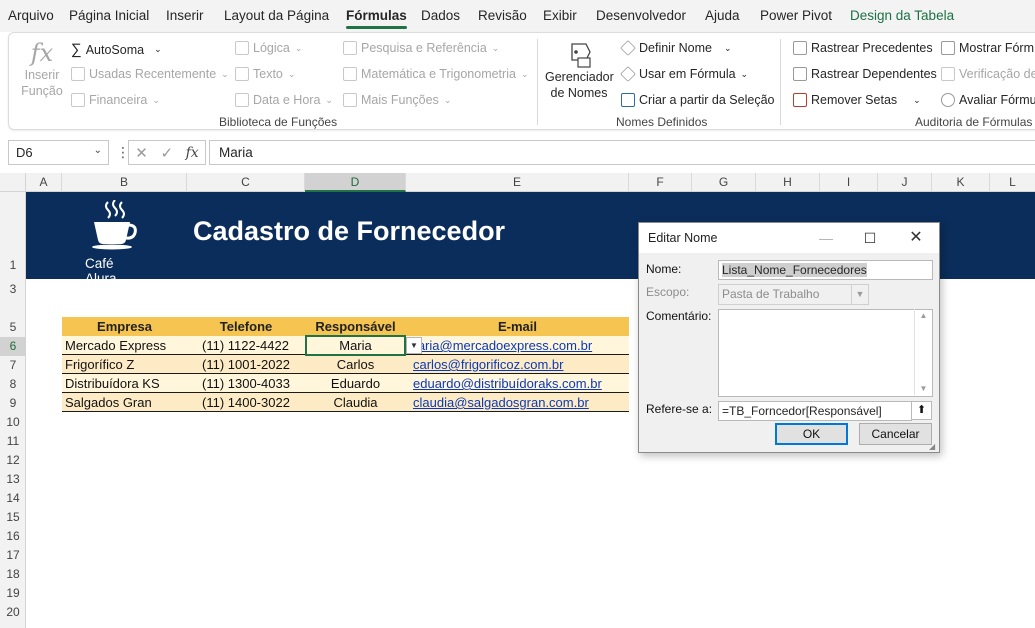  I want to click on column-header: I, so click(849, 182).